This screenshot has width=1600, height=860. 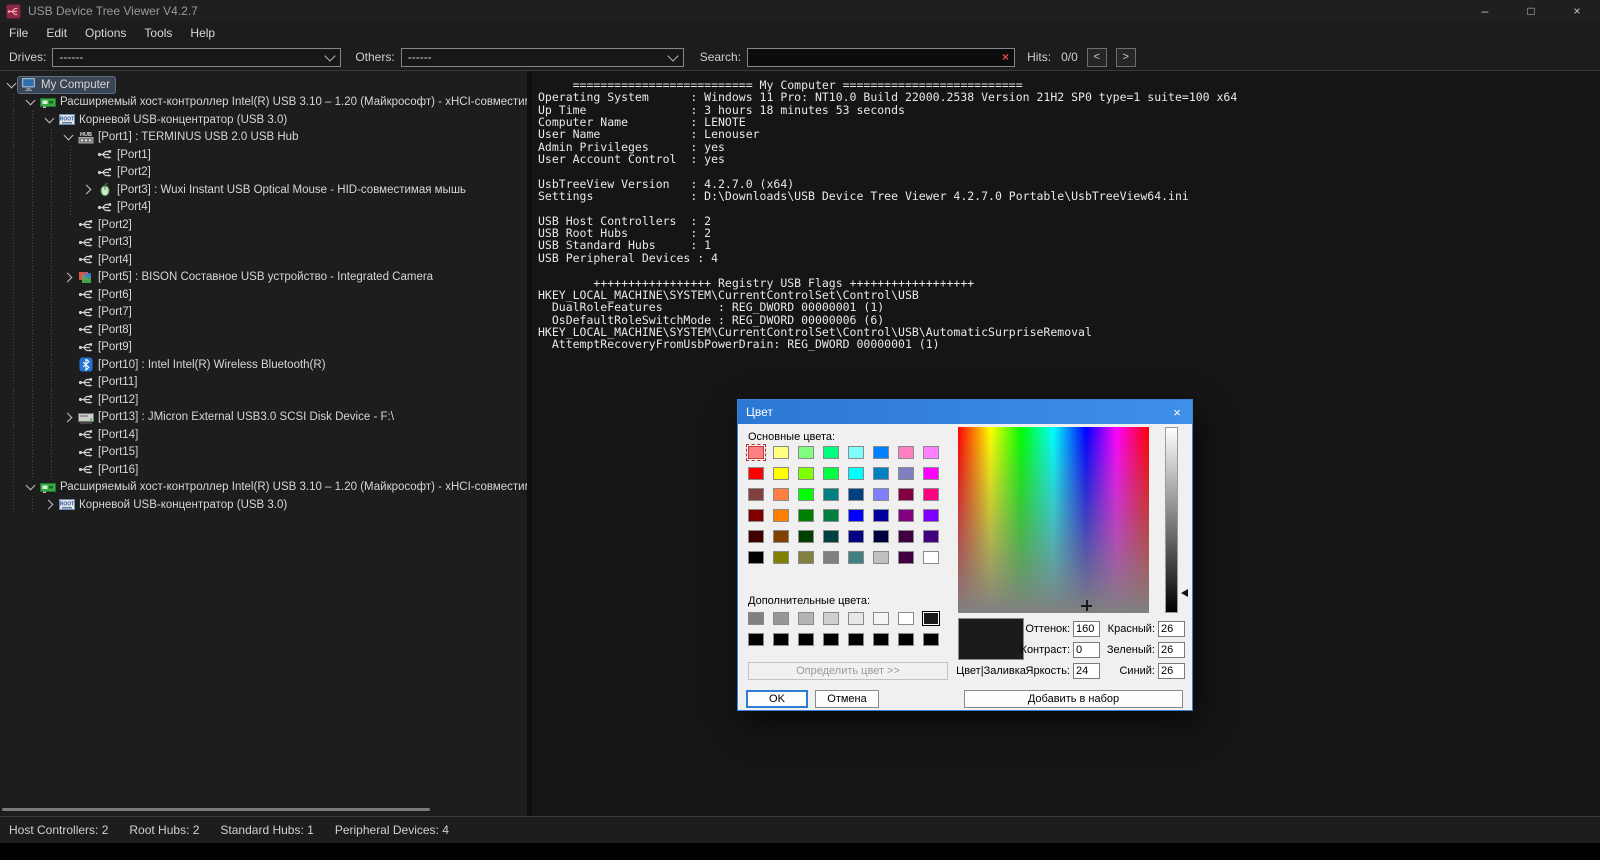 What do you see at coordinates (1053, 520) in the screenshot?
I see `hue-saturation-field` at bounding box center [1053, 520].